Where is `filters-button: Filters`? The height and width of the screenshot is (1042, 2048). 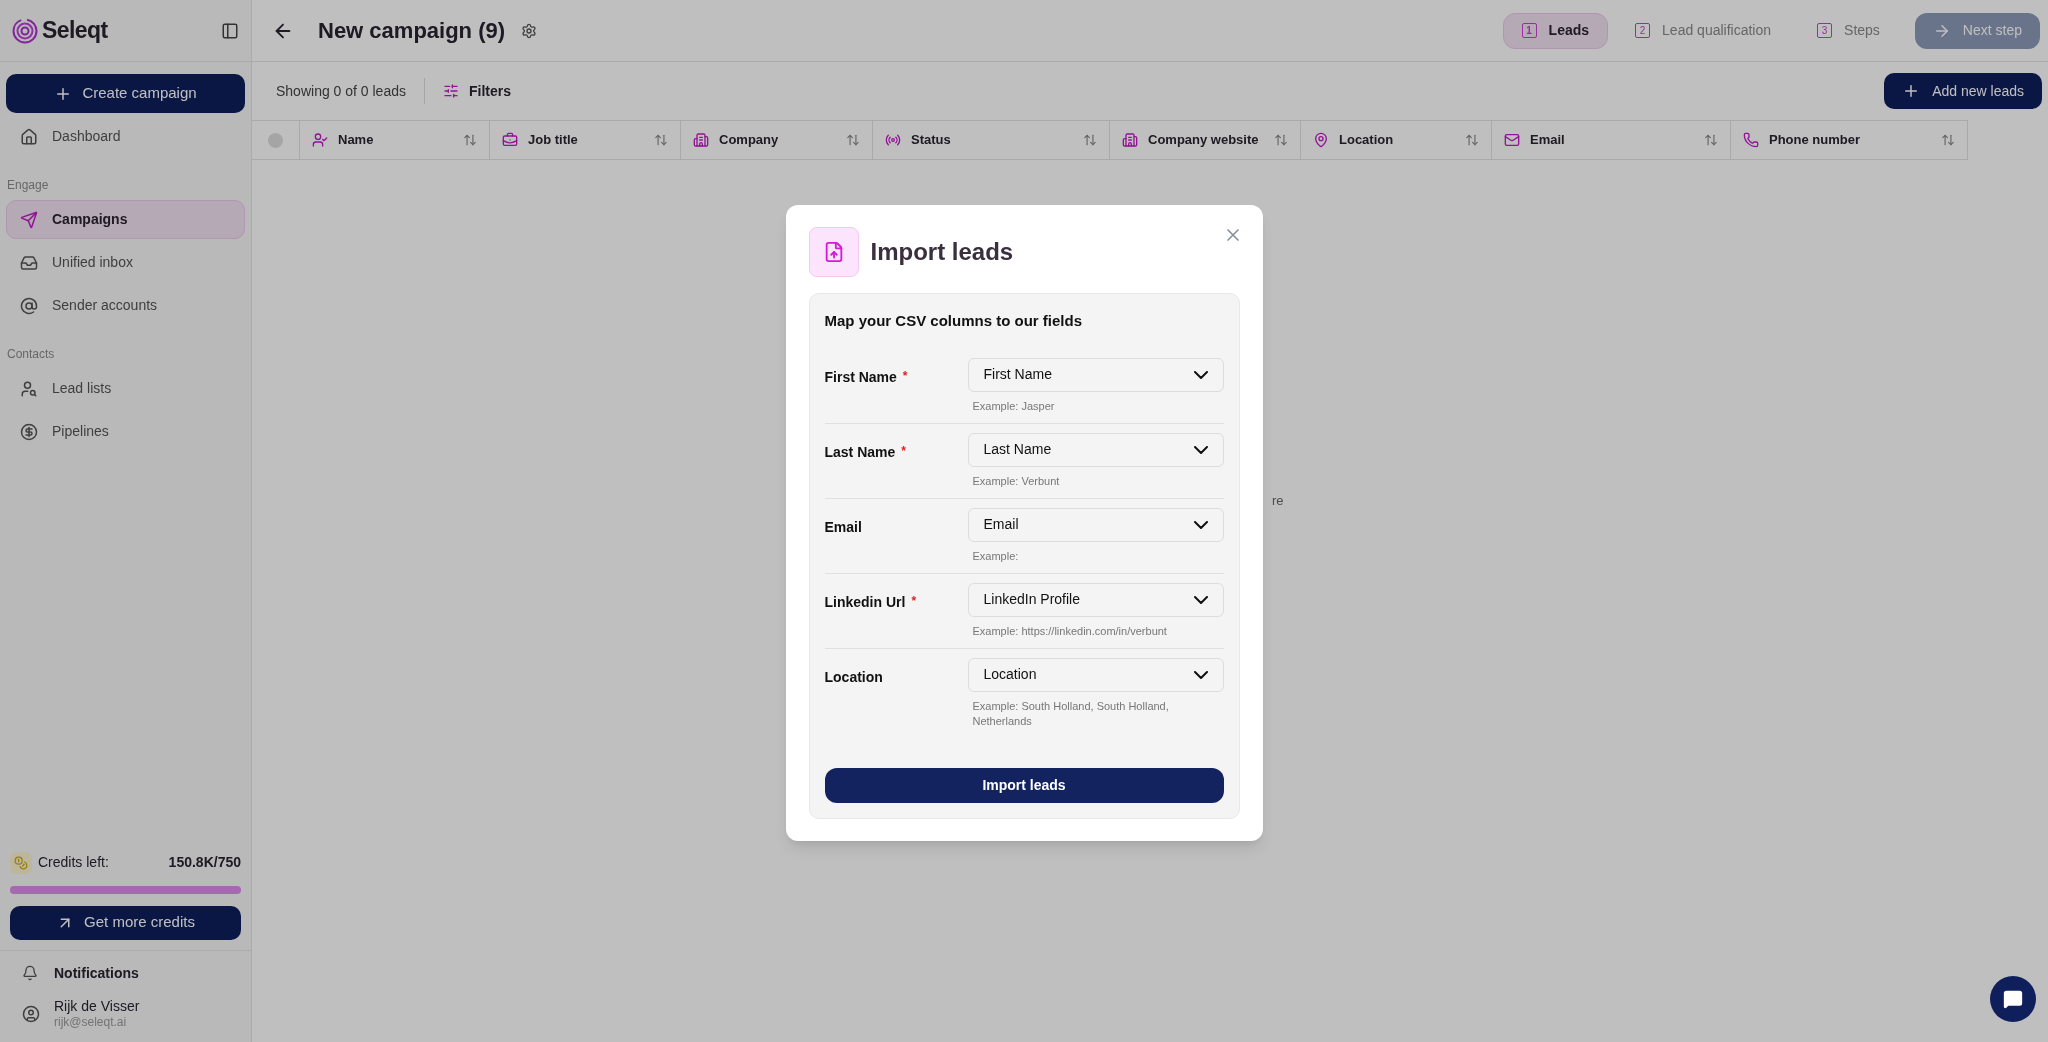
filters-button: Filters is located at coordinates (477, 91).